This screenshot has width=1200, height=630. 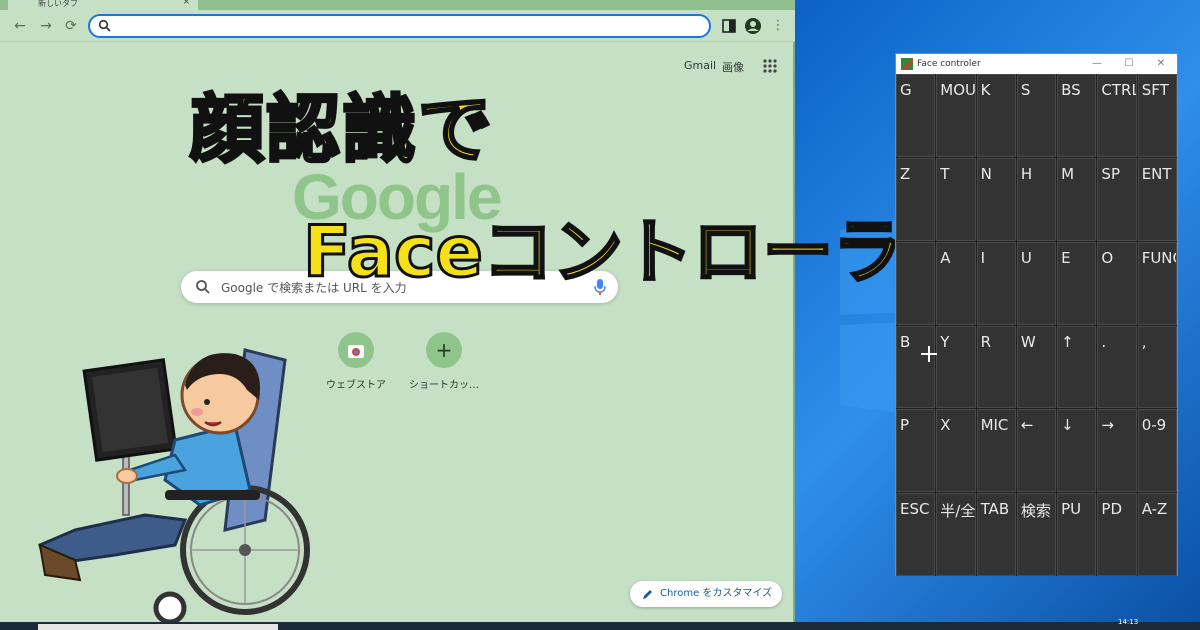 What do you see at coordinates (1157, 283) in the screenshot?
I see `key-button: FUNC` at bounding box center [1157, 283].